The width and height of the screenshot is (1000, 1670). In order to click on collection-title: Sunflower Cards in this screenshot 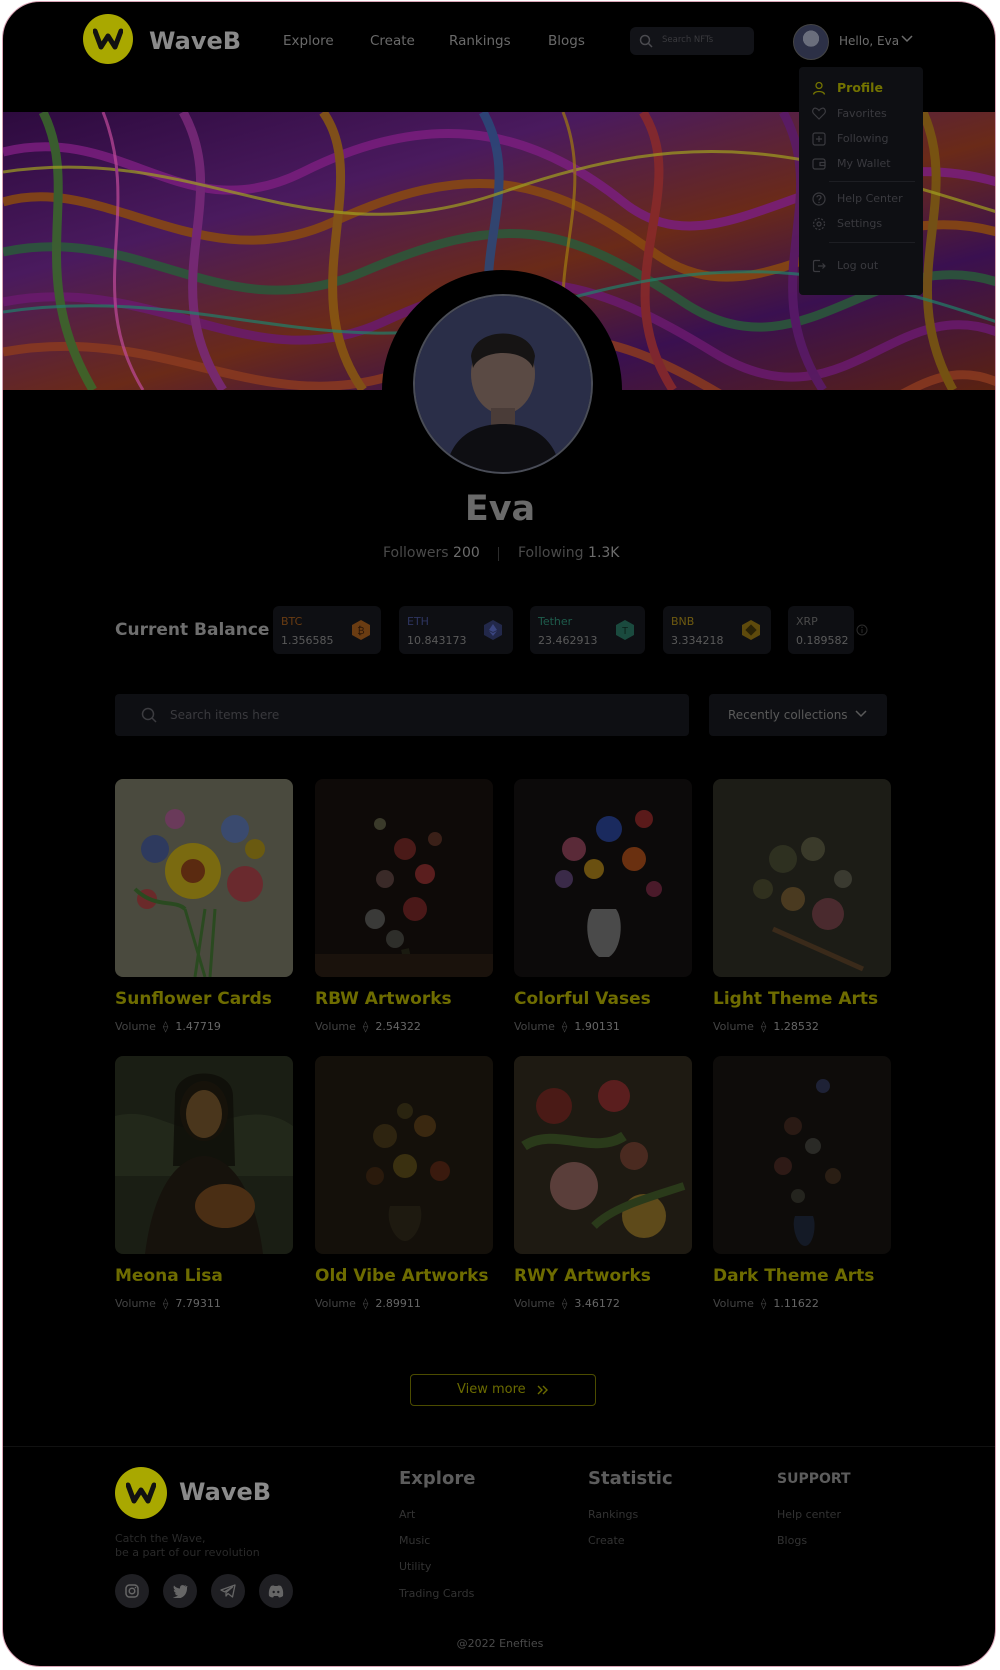, I will do `click(193, 999)`.